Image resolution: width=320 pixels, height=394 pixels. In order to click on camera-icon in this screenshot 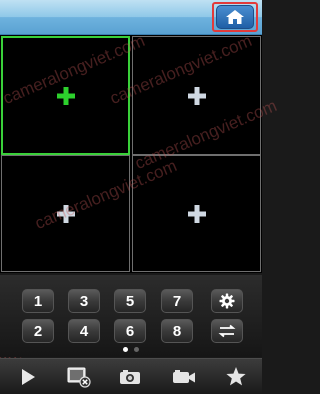, I will do `click(130, 376)`.